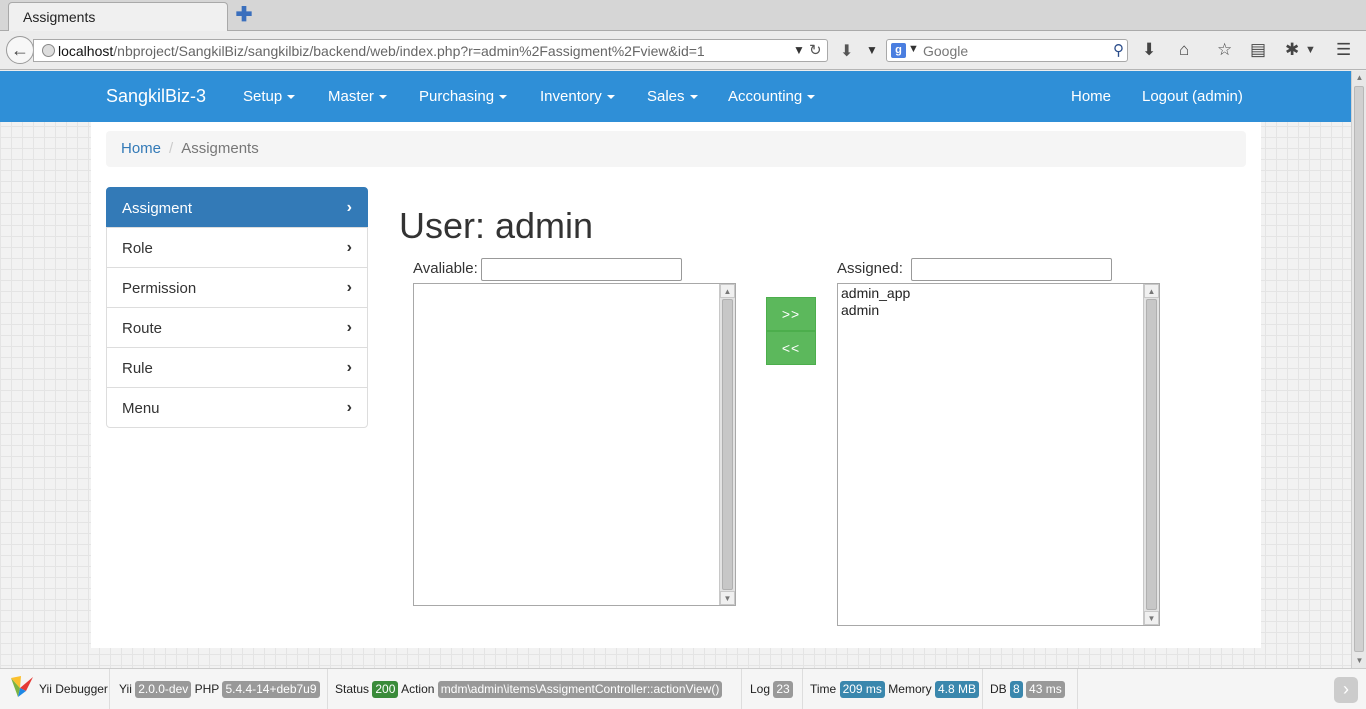 The height and width of the screenshot is (709, 1366). What do you see at coordinates (237, 287) in the screenshot?
I see `side-item-permission: Permission ›` at bounding box center [237, 287].